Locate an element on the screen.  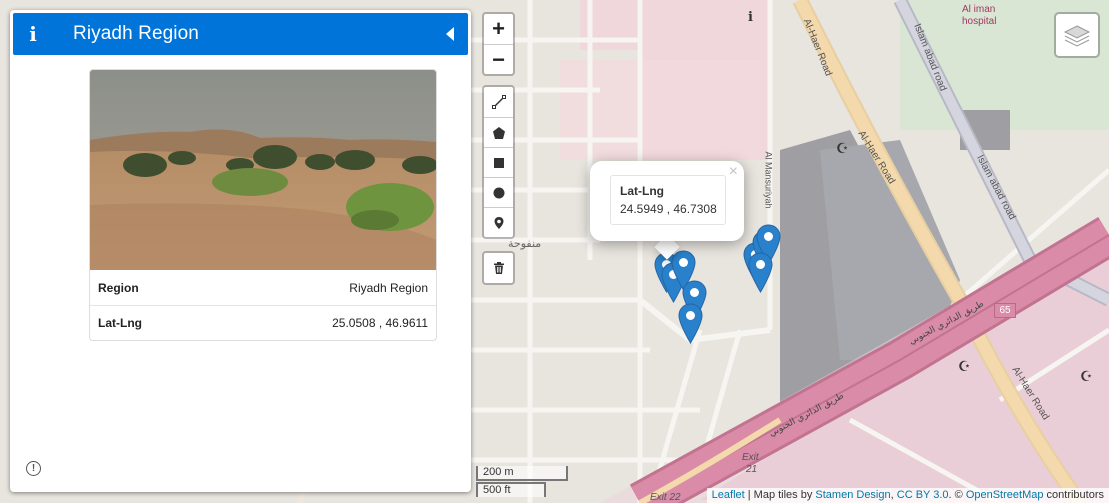
zoom-out-button: − is located at coordinates (498, 59).